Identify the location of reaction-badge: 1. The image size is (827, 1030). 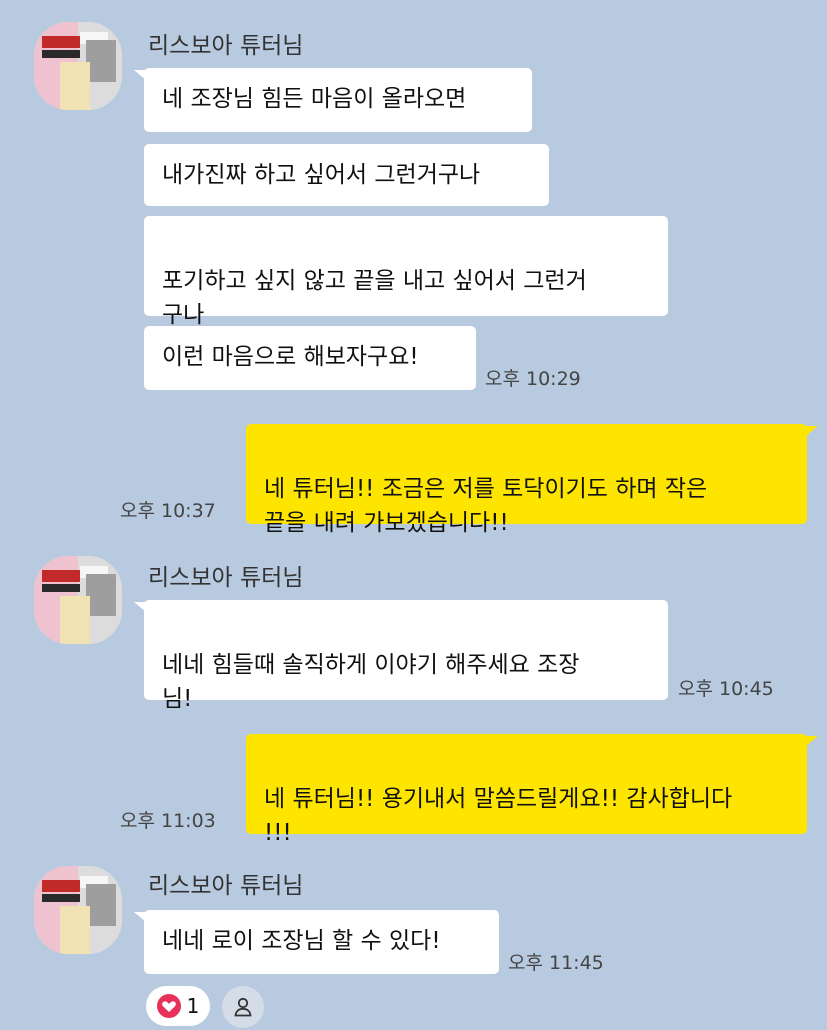
(178, 1006).